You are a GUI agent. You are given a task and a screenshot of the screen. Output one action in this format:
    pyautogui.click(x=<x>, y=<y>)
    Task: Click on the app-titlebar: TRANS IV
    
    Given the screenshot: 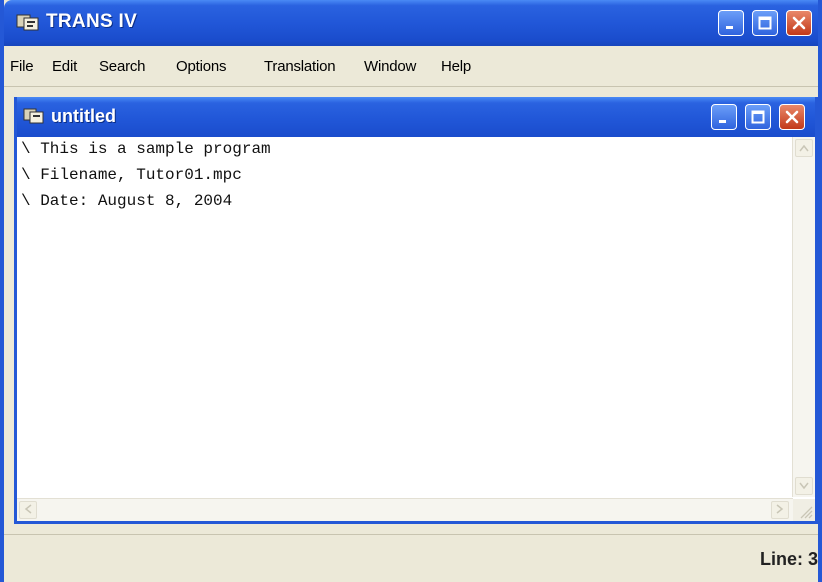 What is the action you would take?
    pyautogui.click(x=411, y=23)
    